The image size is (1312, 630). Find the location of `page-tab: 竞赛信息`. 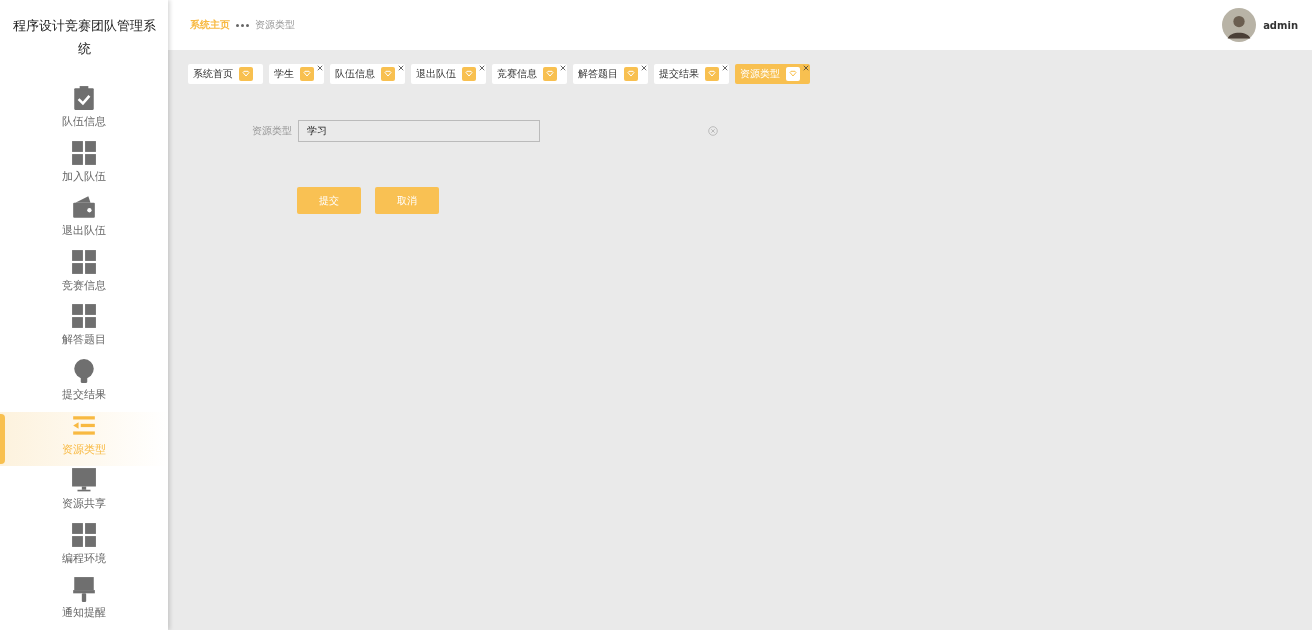

page-tab: 竞赛信息 is located at coordinates (529, 74).